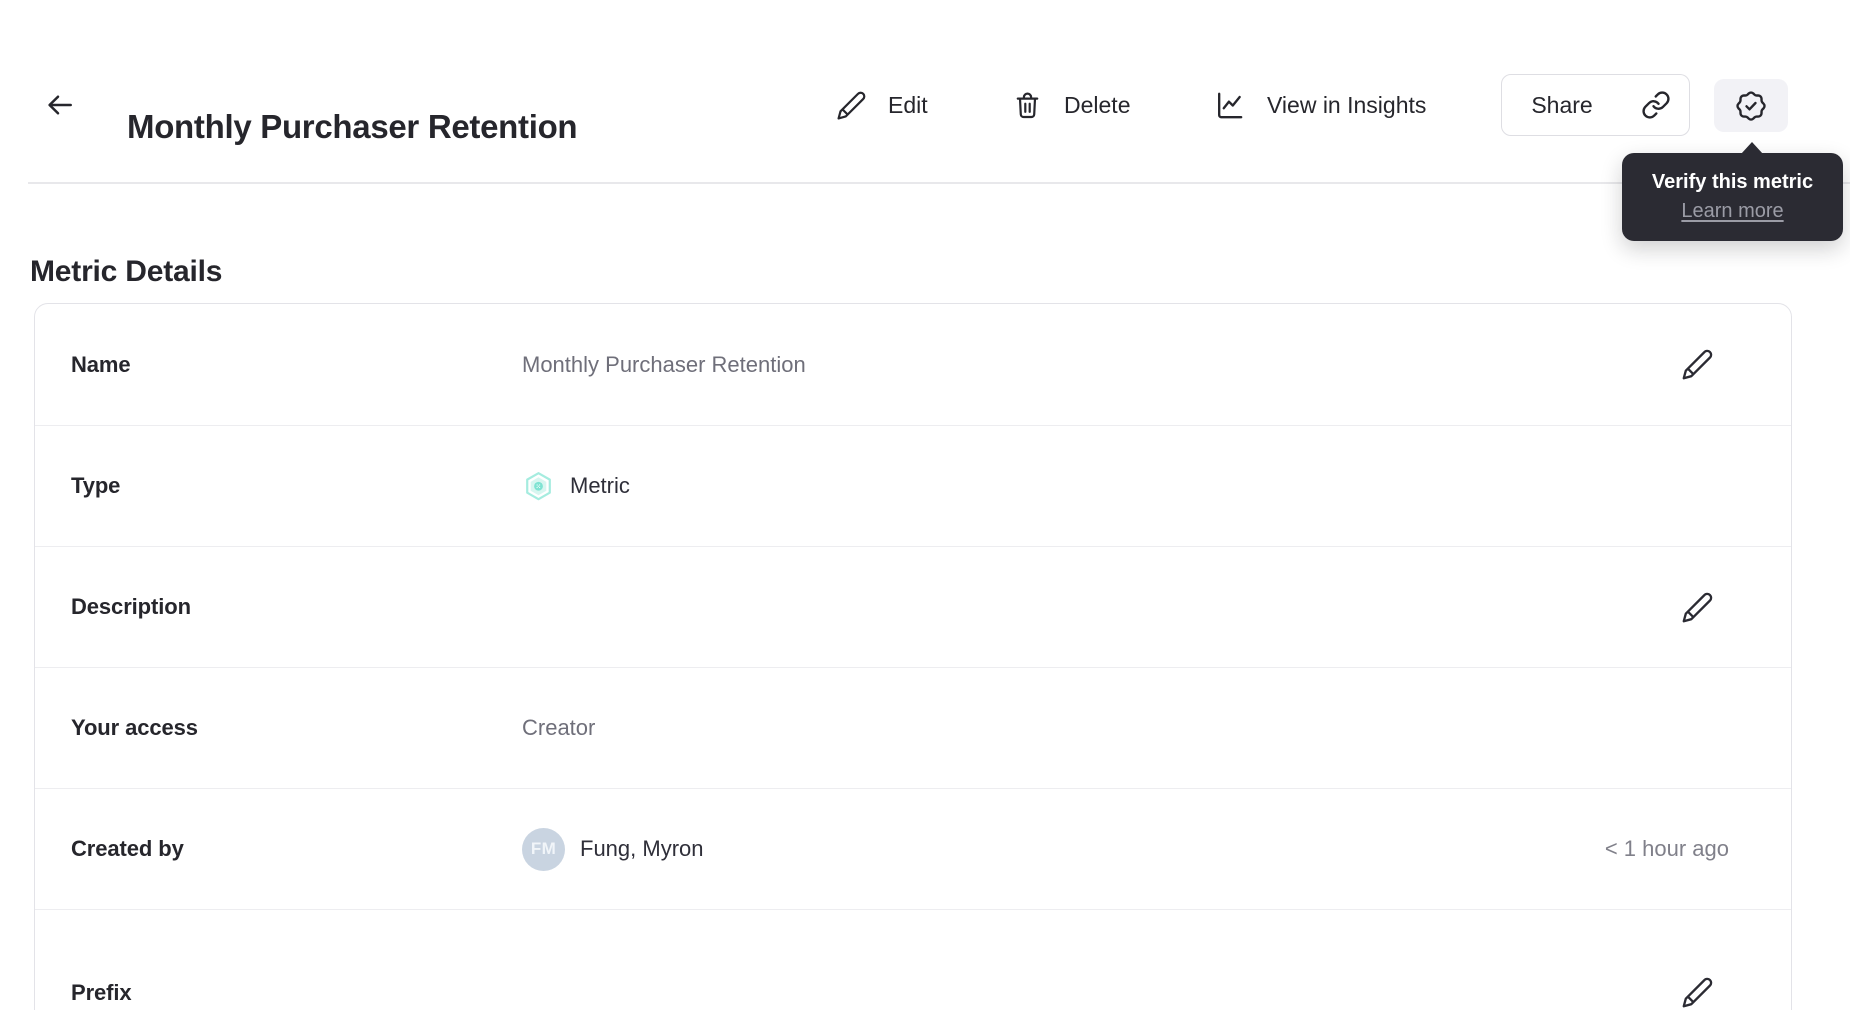  I want to click on row-label: Created by, so click(127, 848).